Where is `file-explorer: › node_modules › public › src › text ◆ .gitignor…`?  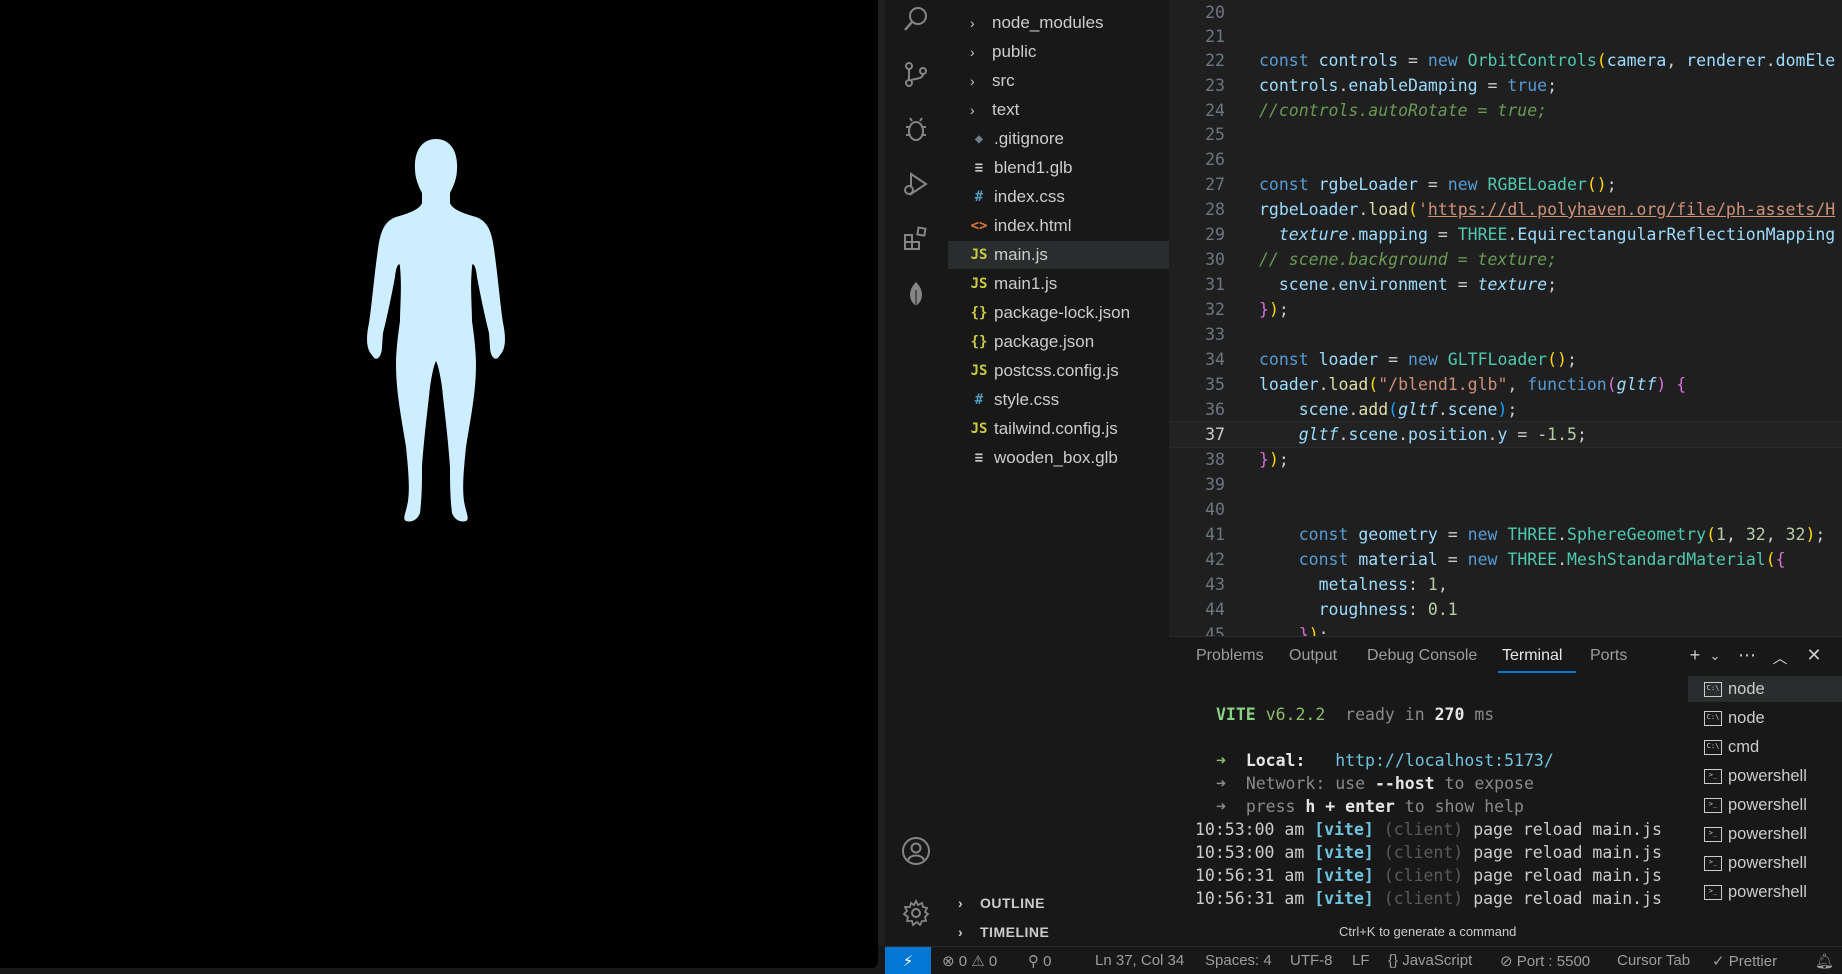
file-explorer: › node_modules › public › src › text ◆ .gitignor… is located at coordinates (1058, 473).